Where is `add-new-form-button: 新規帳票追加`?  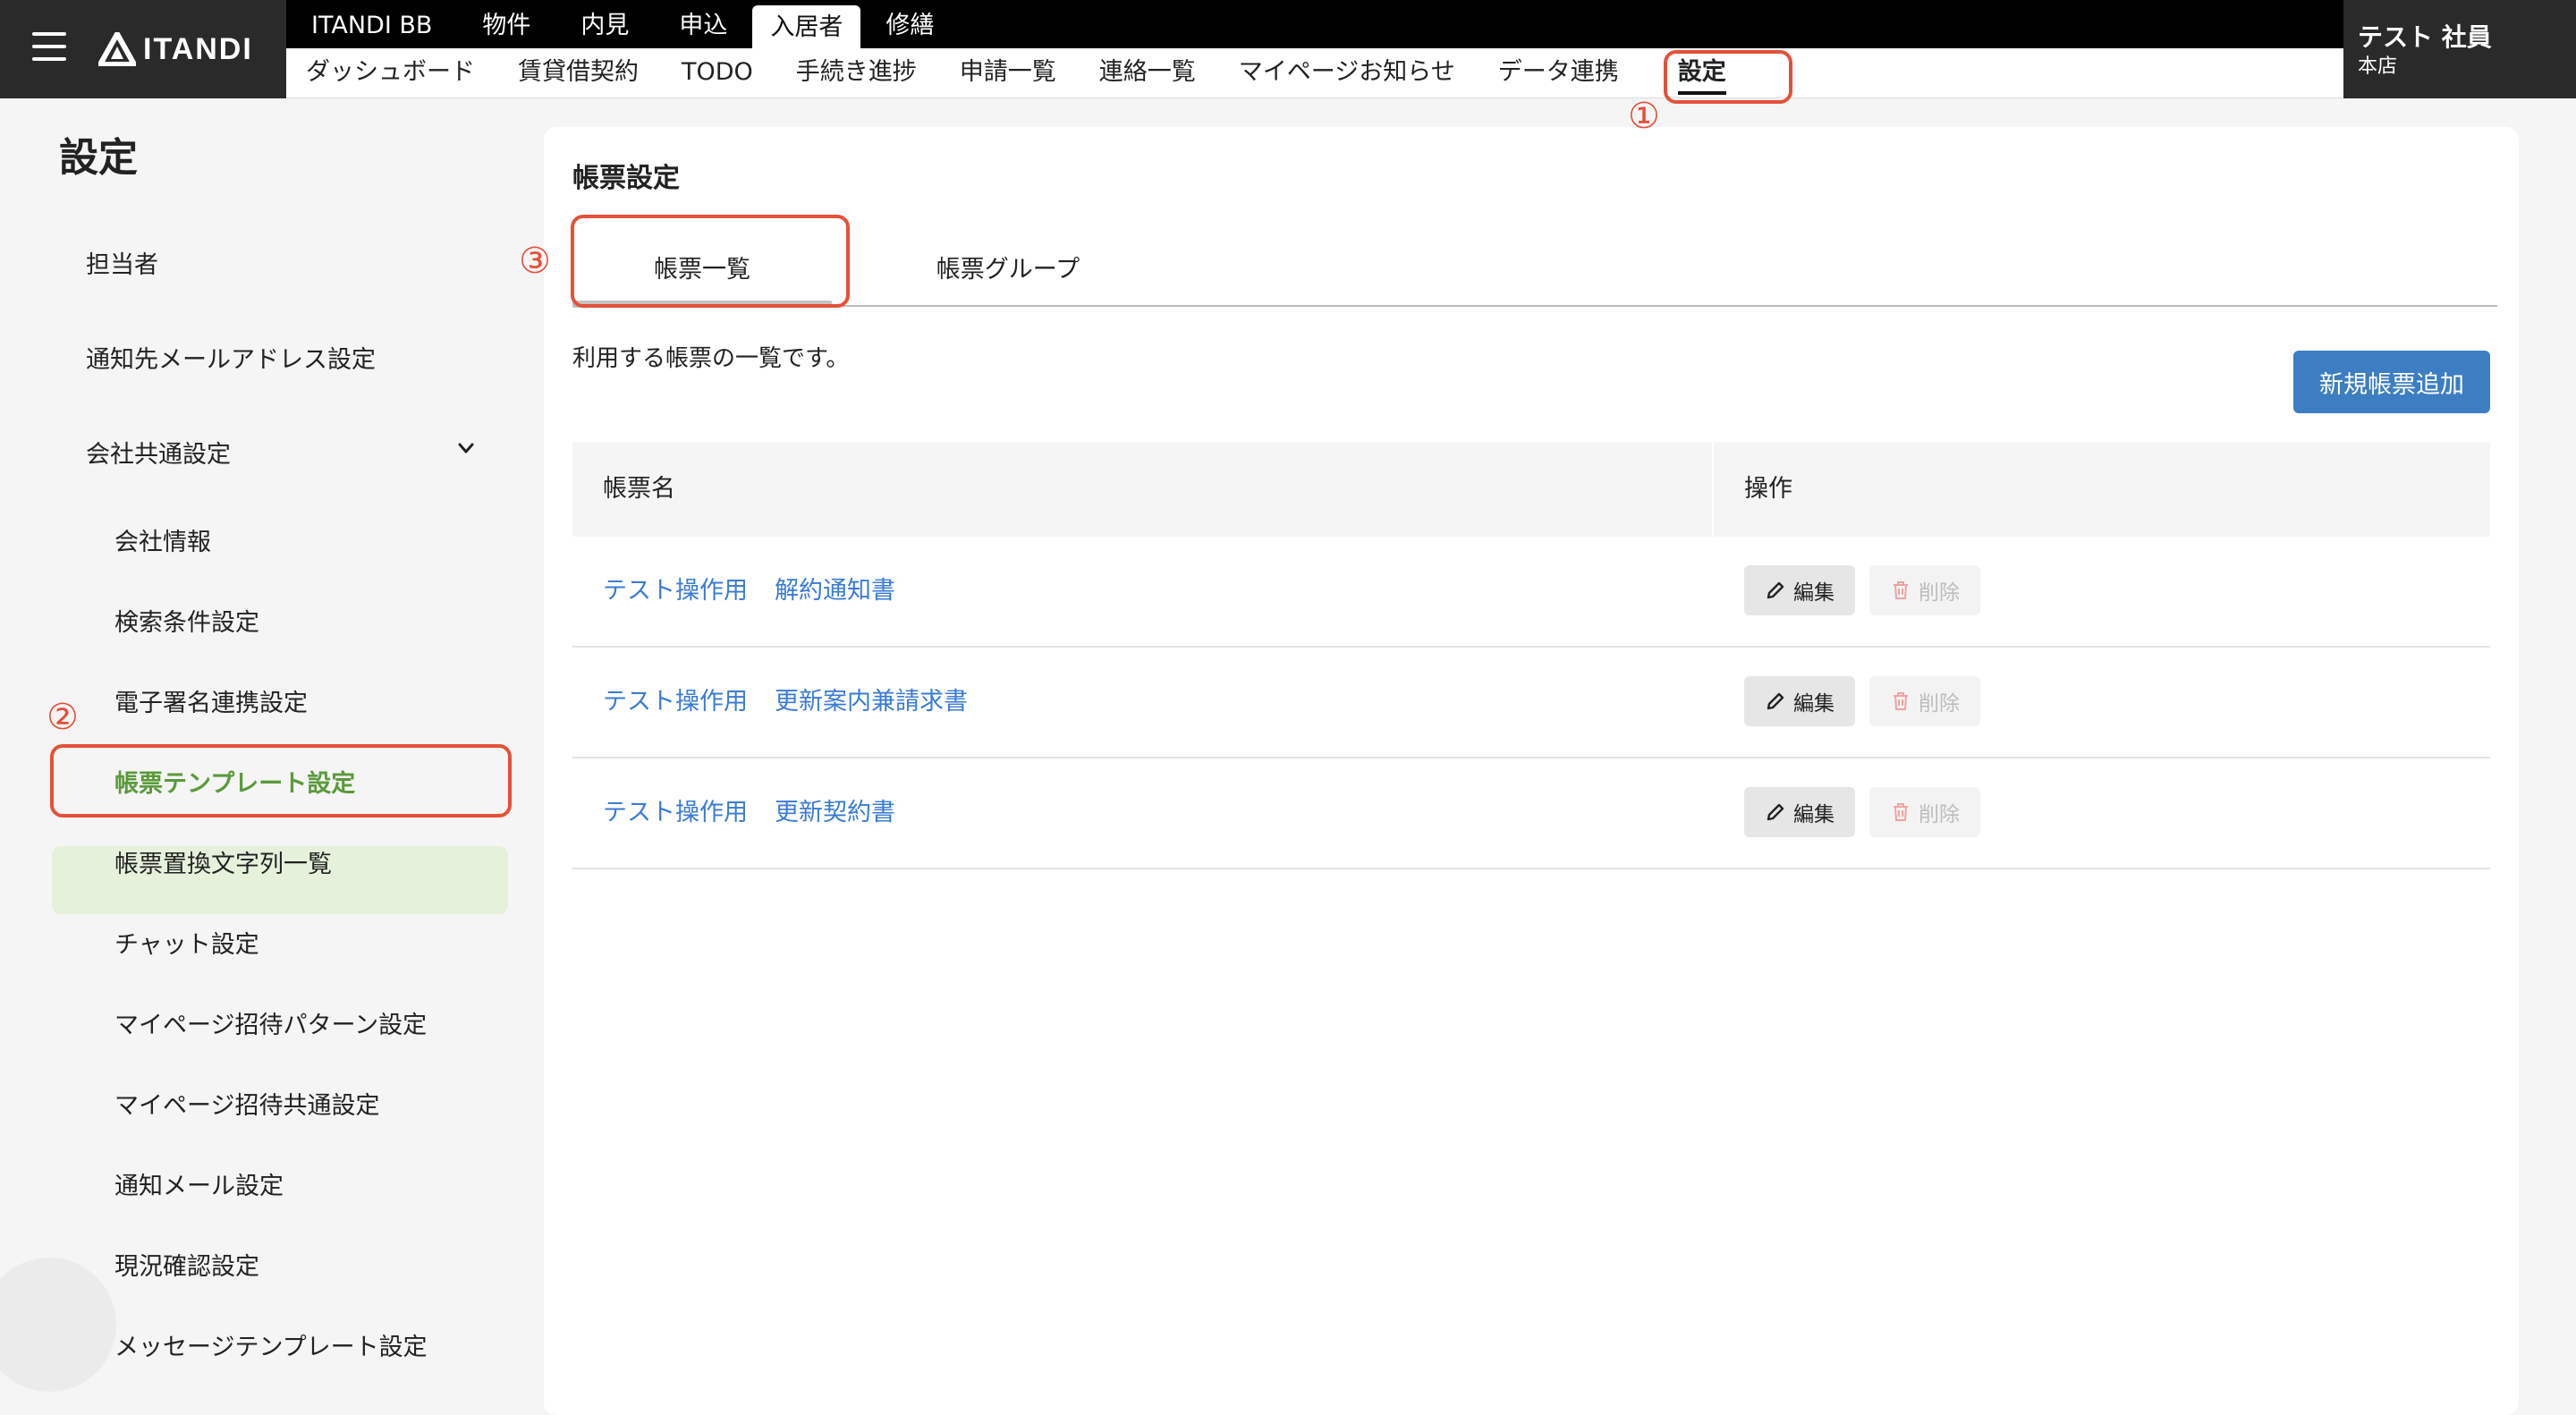
add-new-form-button: 新規帳票追加 is located at coordinates (2391, 382).